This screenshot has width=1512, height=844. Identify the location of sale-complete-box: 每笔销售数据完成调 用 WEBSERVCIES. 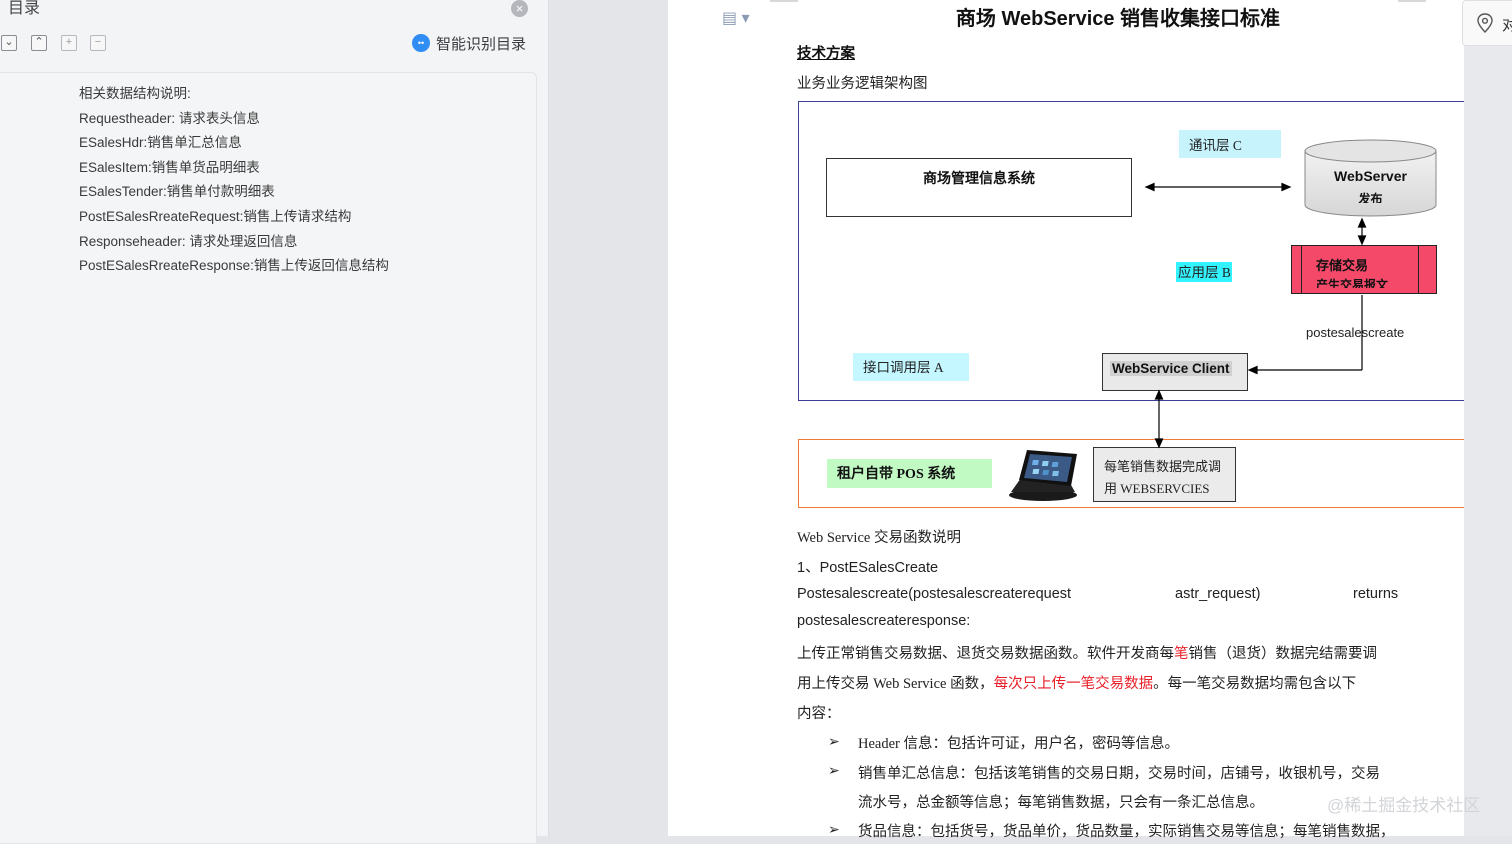
(1164, 474).